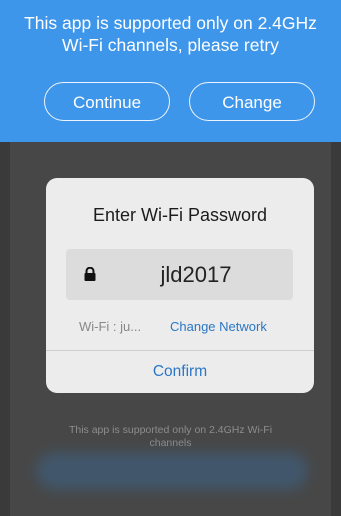 The height and width of the screenshot is (516, 341). What do you see at coordinates (172, 471) in the screenshot?
I see `background-button` at bounding box center [172, 471].